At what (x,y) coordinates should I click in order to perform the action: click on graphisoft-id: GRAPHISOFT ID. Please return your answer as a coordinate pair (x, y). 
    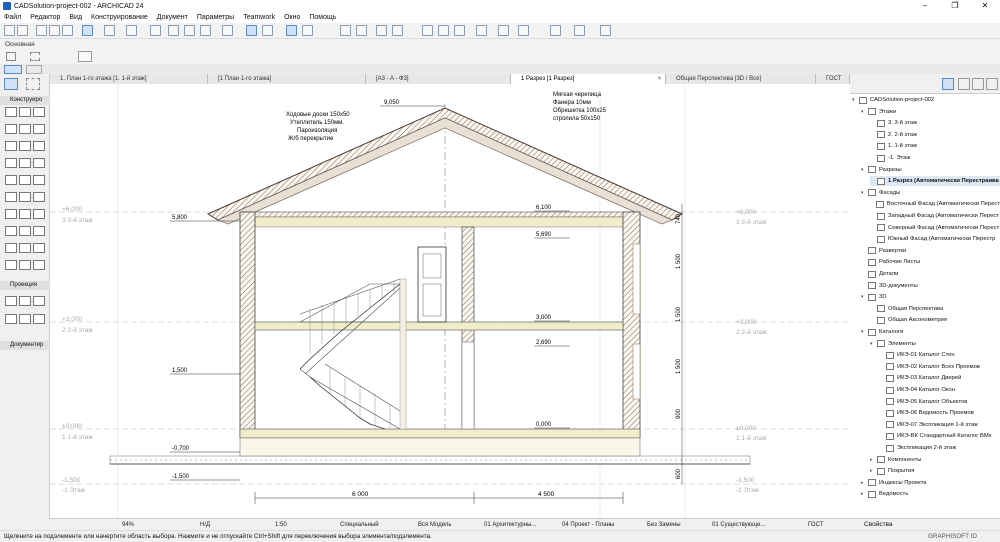
    Looking at the image, I should click on (952, 536).